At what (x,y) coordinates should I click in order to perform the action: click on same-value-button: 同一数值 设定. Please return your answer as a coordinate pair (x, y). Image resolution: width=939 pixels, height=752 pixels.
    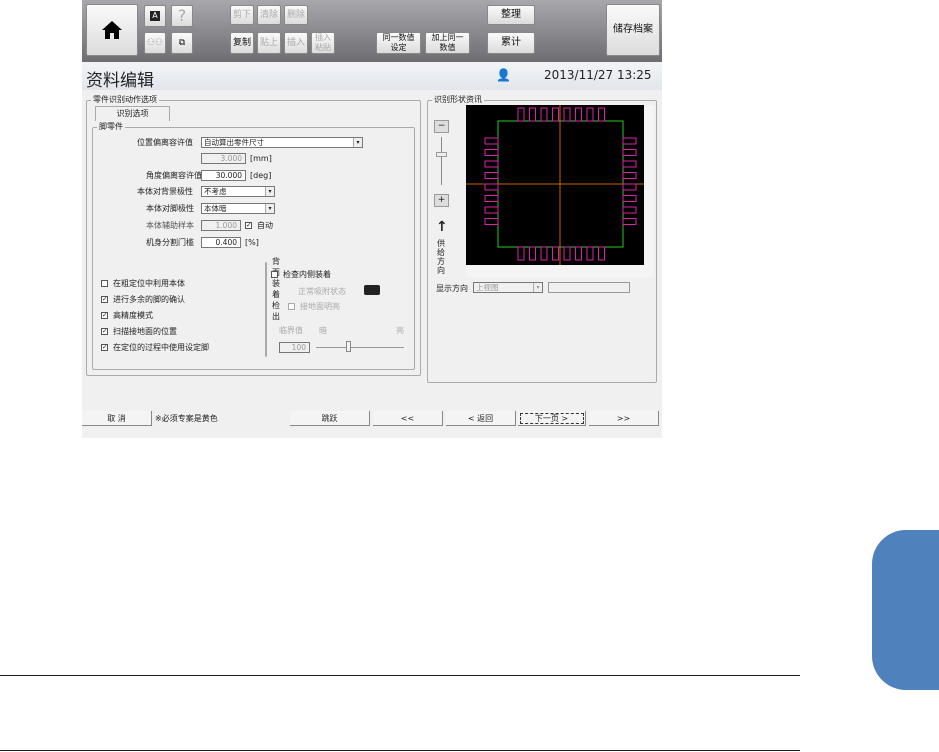
    Looking at the image, I should click on (398, 43).